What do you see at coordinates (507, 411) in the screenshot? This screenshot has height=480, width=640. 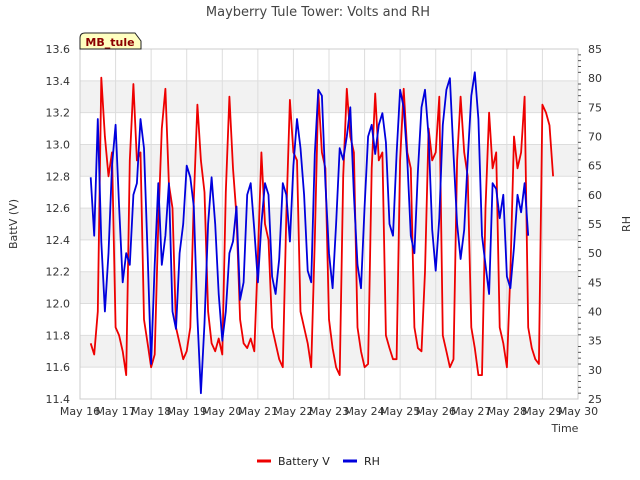 I see `x-tick-label: May 28` at bounding box center [507, 411].